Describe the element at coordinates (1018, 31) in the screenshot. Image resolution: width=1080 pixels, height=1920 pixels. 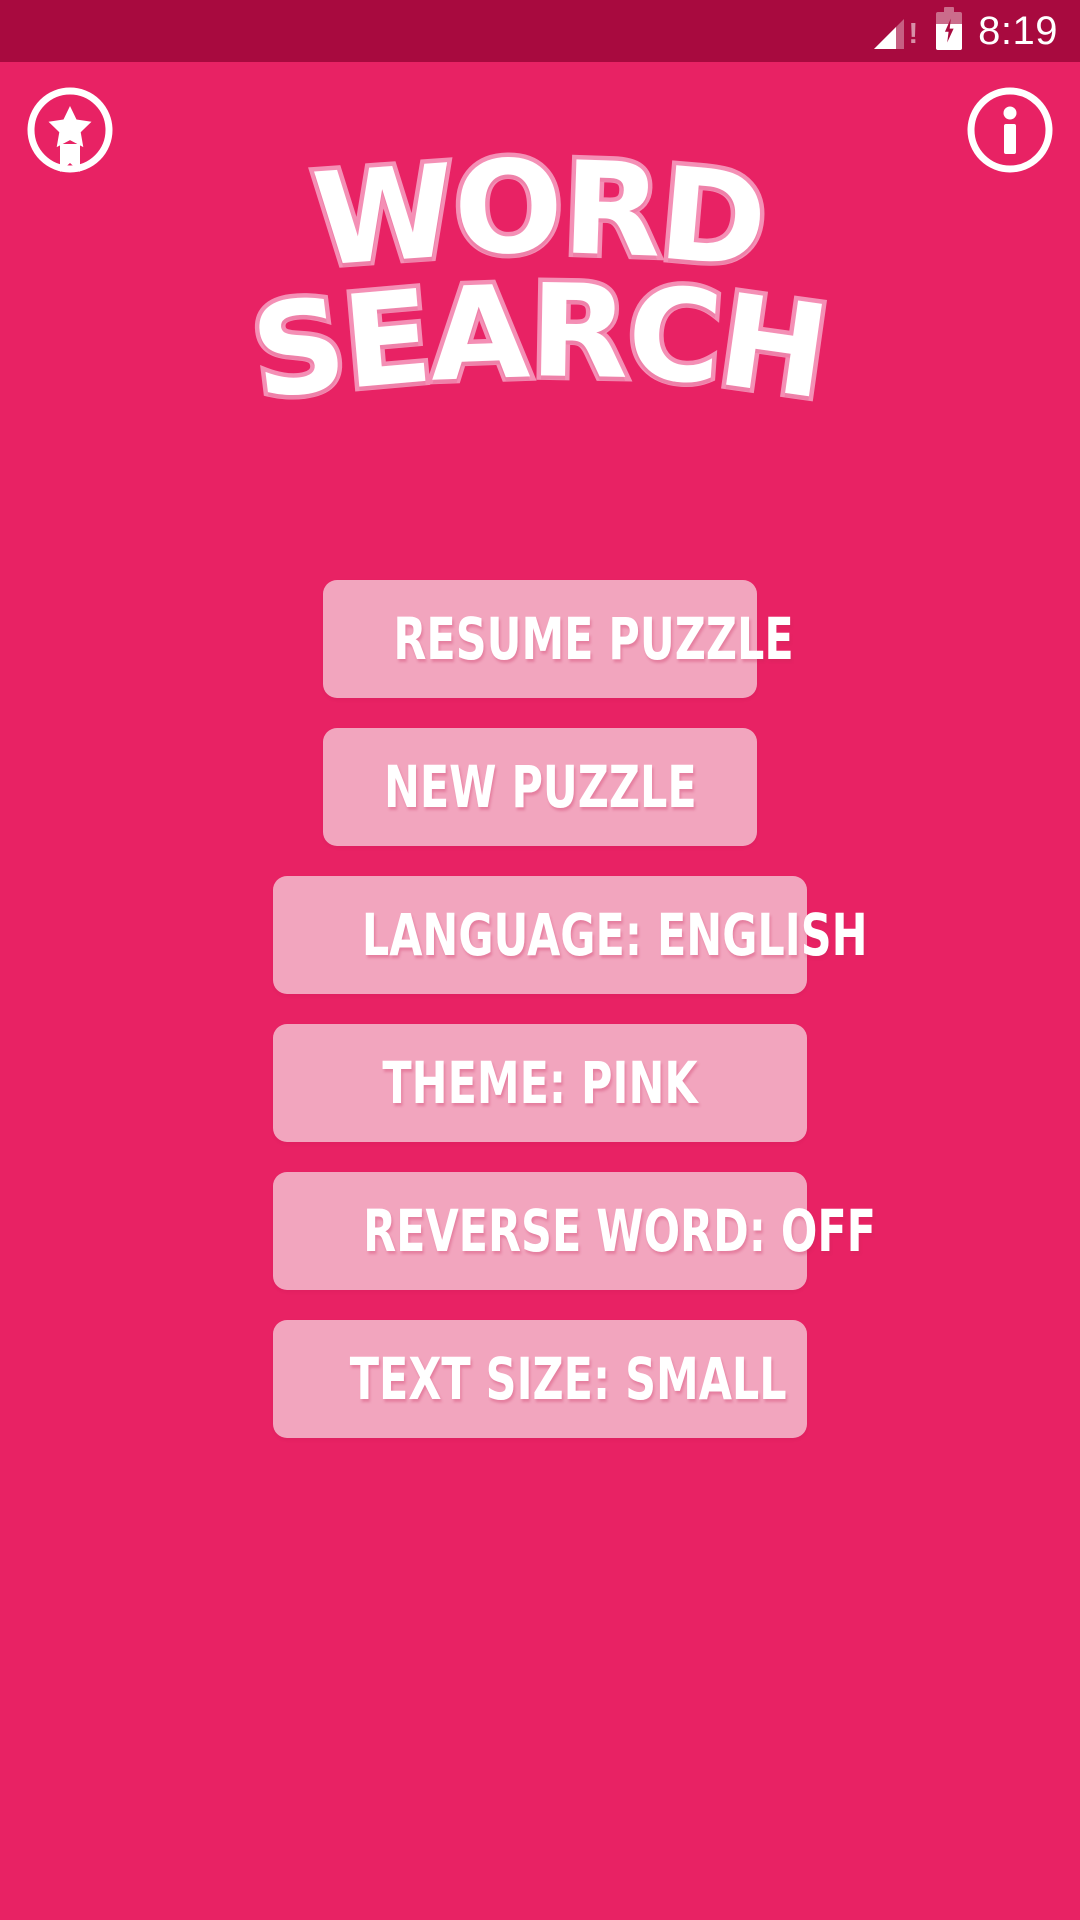
I see `status-bar-clock: 8:19` at that location.